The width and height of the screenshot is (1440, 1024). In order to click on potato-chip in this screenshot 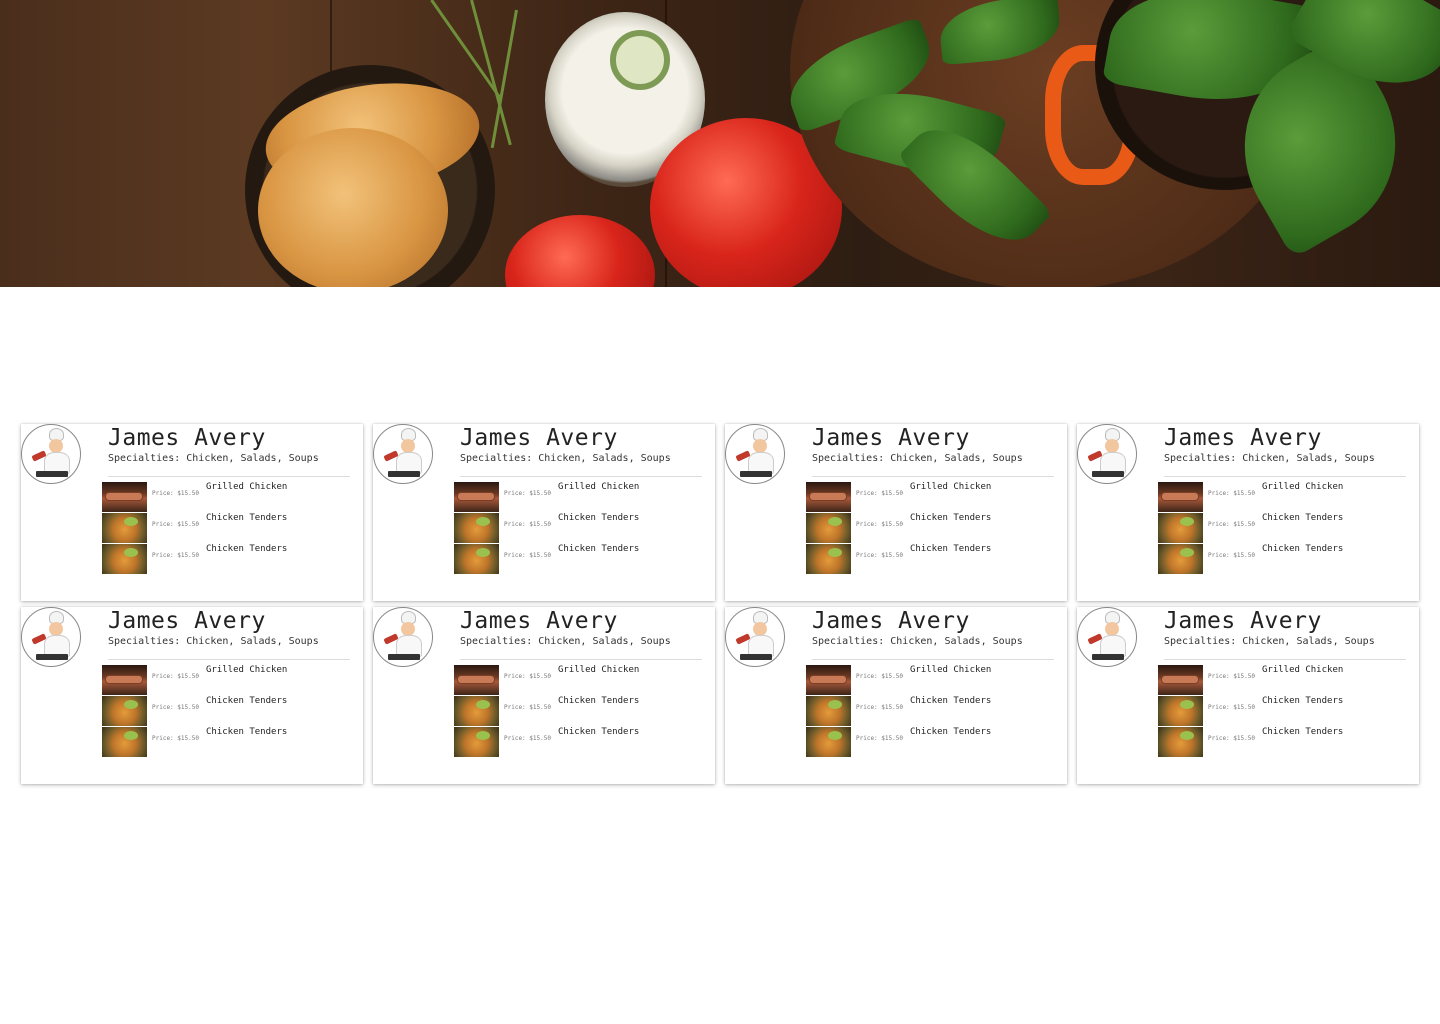, I will do `click(353, 207)`.